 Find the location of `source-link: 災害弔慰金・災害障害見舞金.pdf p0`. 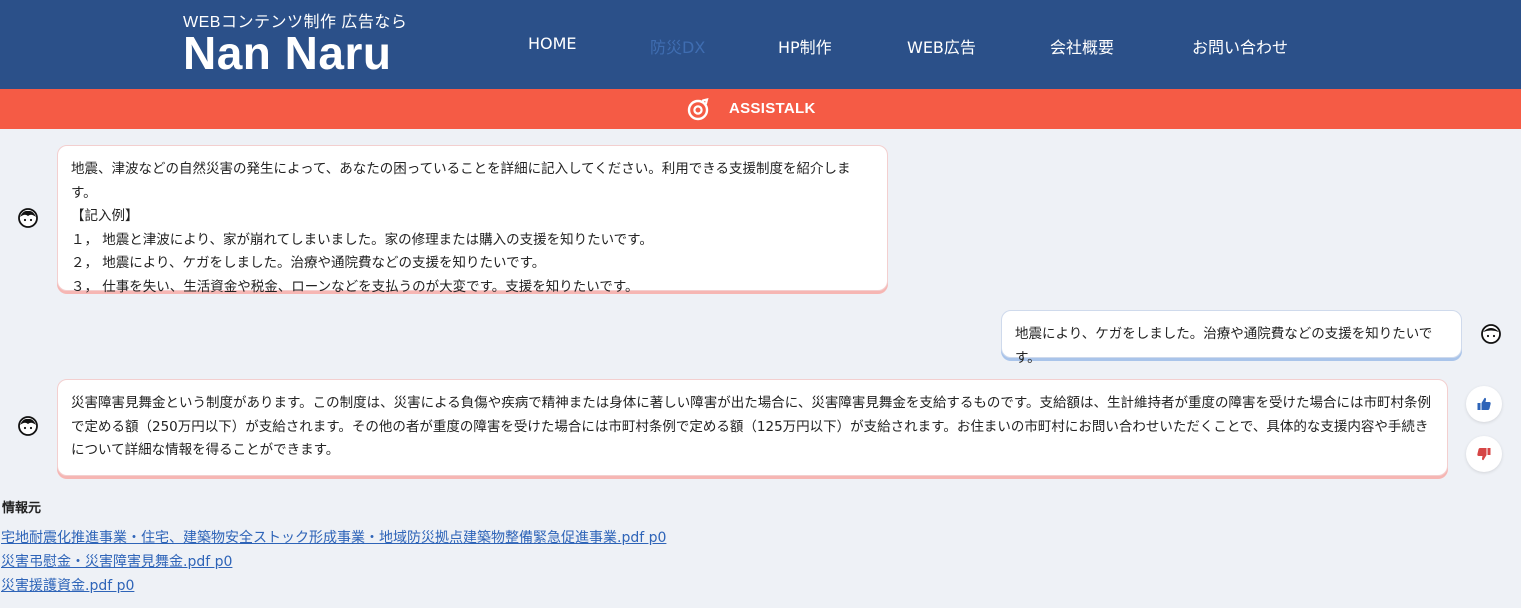

source-link: 災害弔慰金・災害障害見舞金.pdf p0 is located at coordinates (116, 561).